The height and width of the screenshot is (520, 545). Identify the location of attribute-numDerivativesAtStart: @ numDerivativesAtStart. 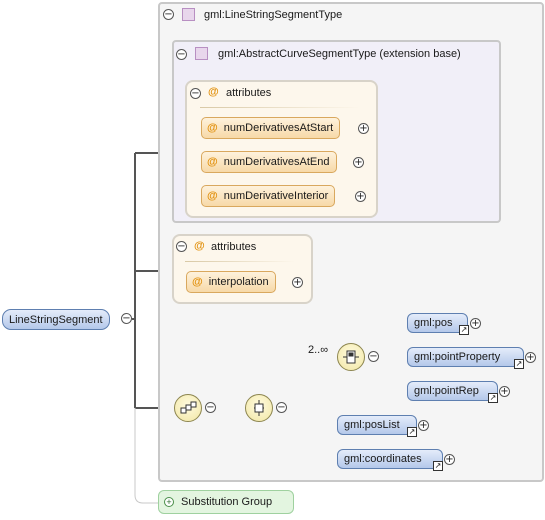
(271, 128).